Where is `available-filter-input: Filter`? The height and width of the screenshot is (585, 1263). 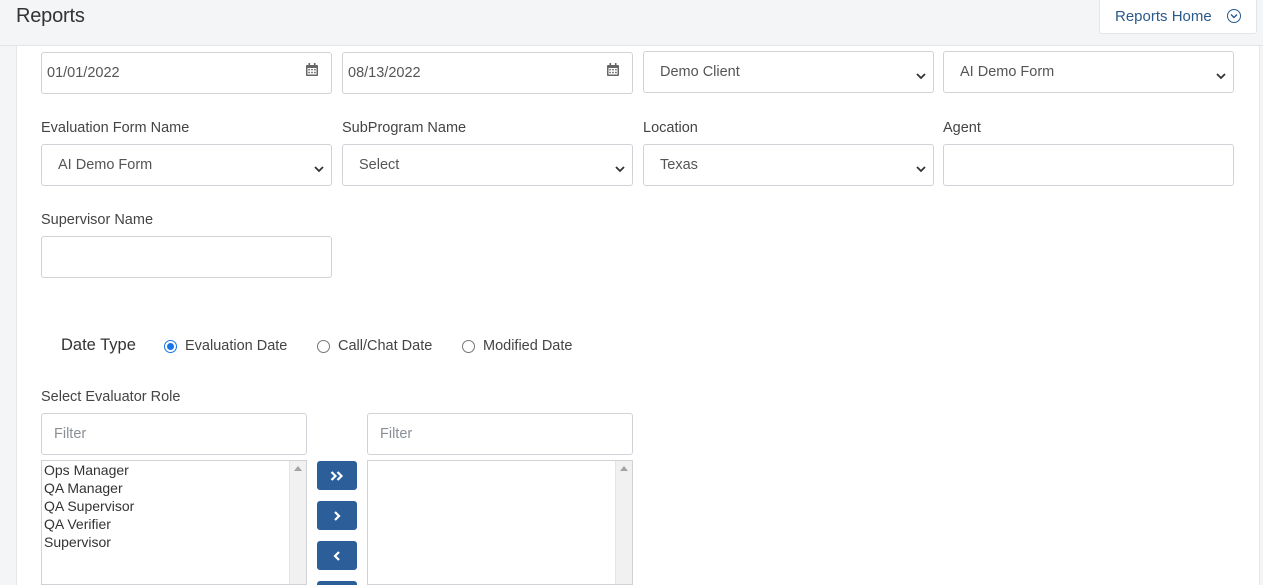
available-filter-input: Filter is located at coordinates (174, 434).